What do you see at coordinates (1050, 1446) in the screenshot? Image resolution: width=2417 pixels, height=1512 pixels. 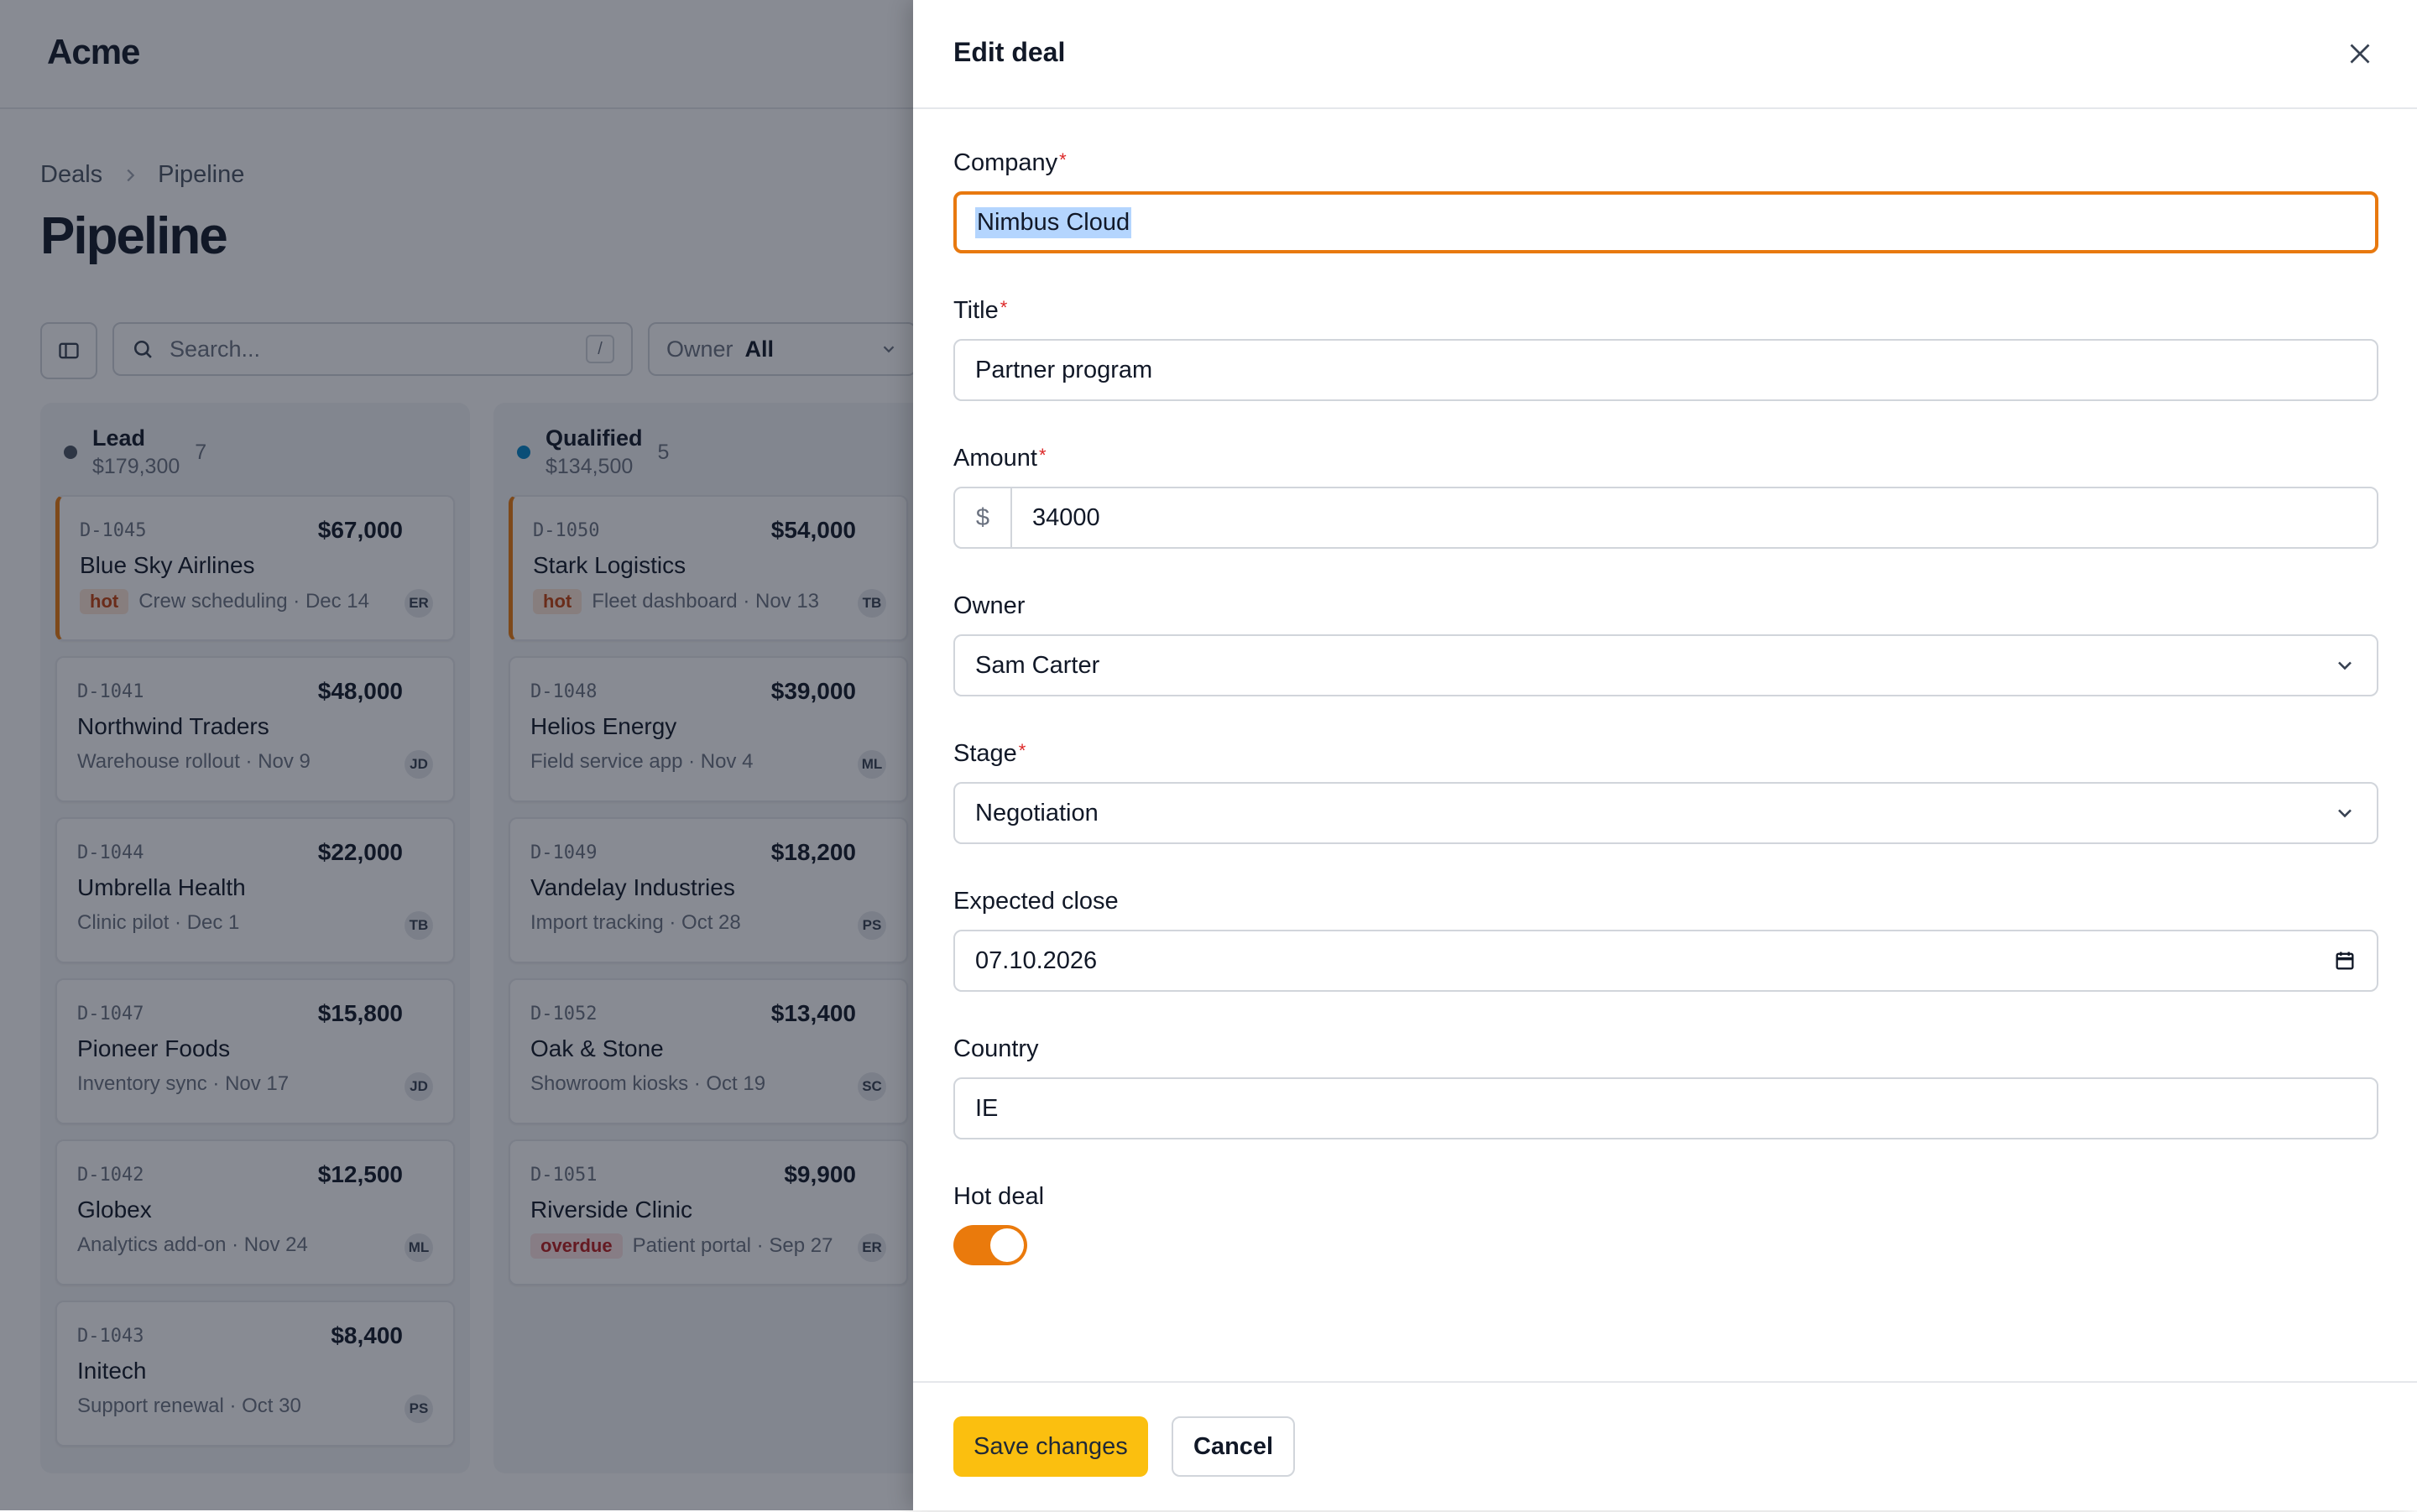 I see `save-changes-button: Save changes` at bounding box center [1050, 1446].